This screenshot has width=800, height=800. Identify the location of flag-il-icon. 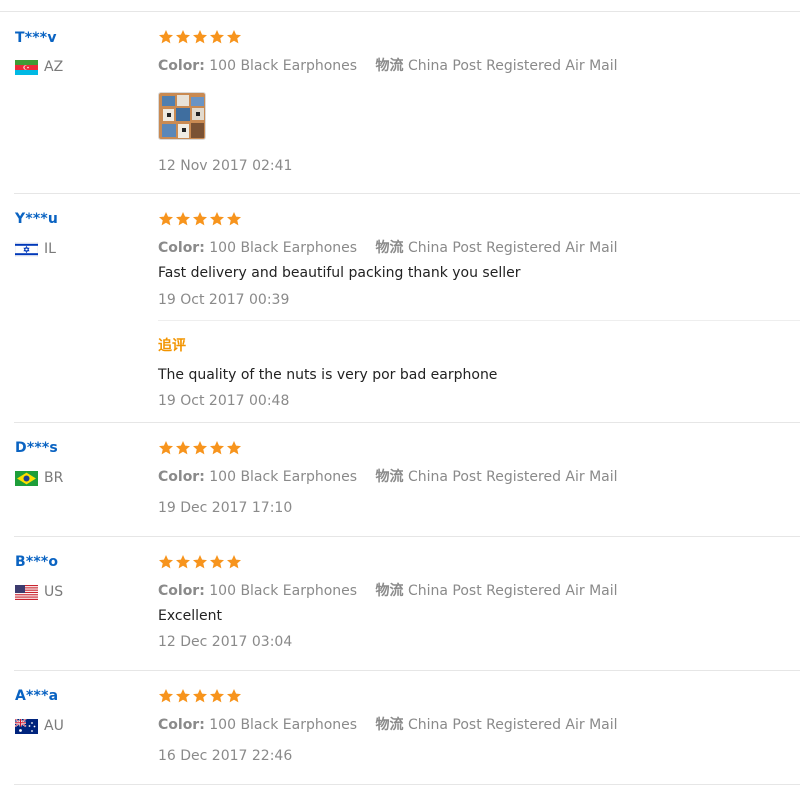
(26, 249).